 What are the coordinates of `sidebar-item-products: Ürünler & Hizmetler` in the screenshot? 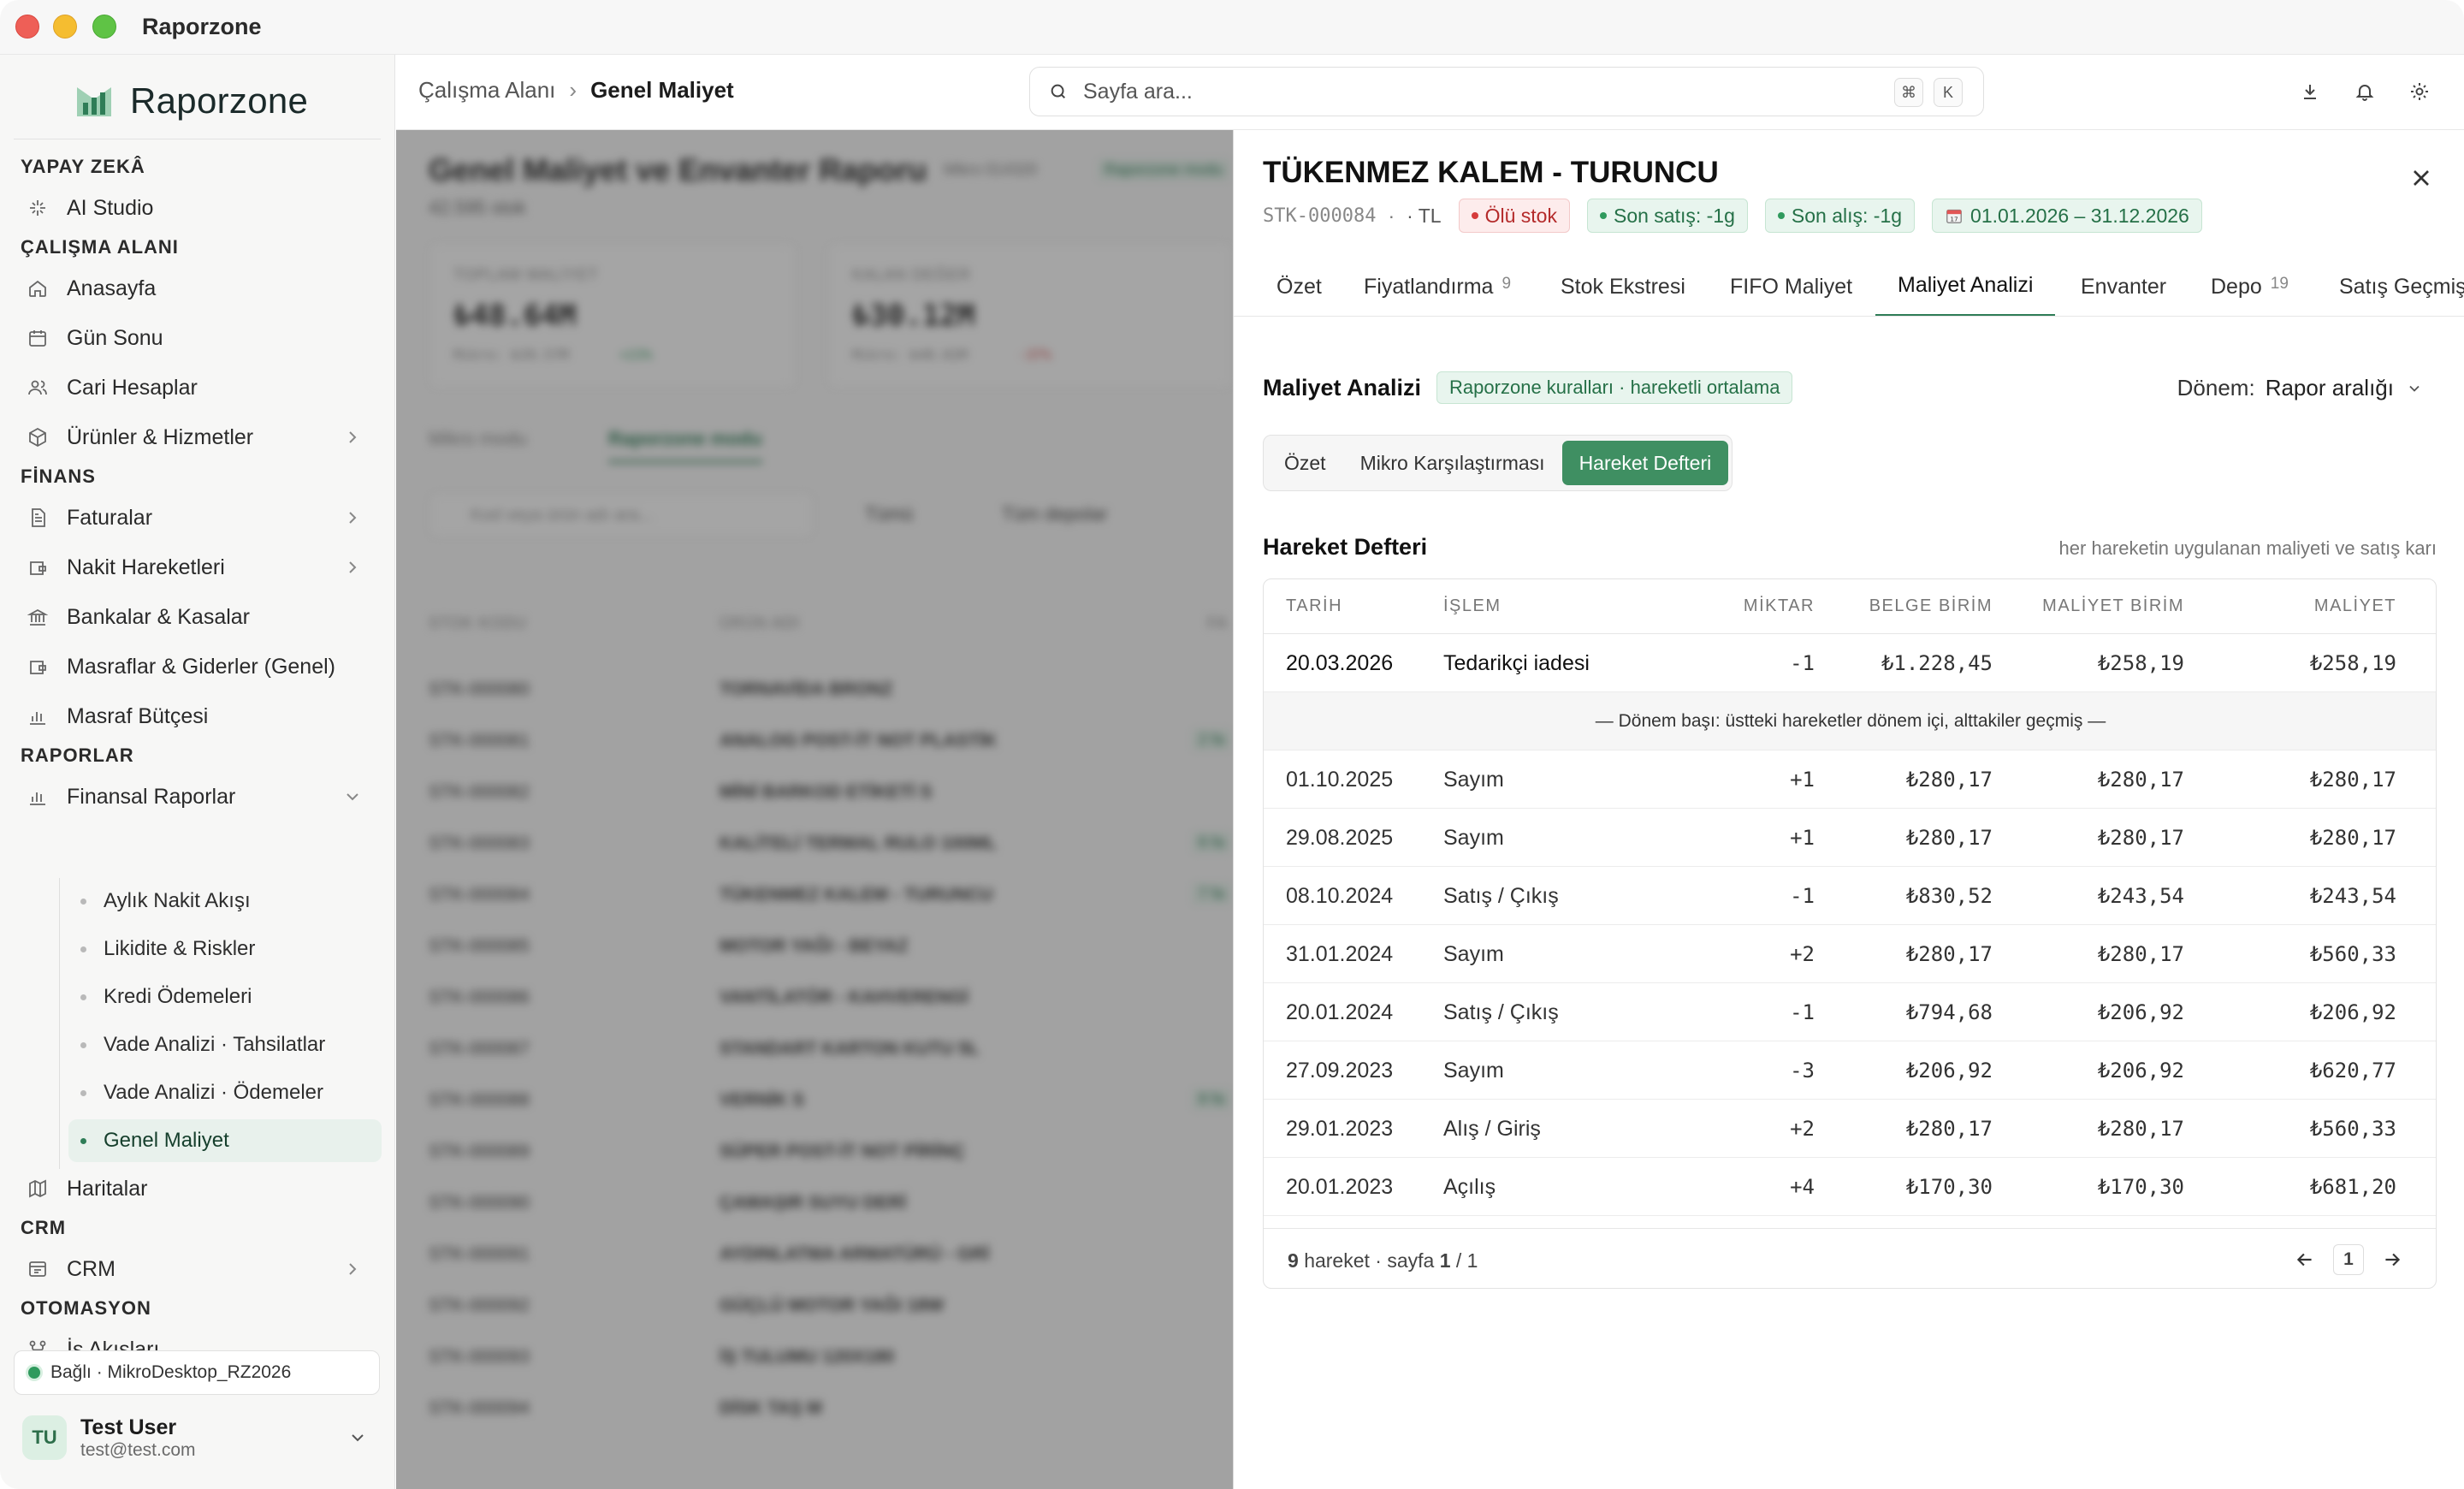 It's located at (199, 438).